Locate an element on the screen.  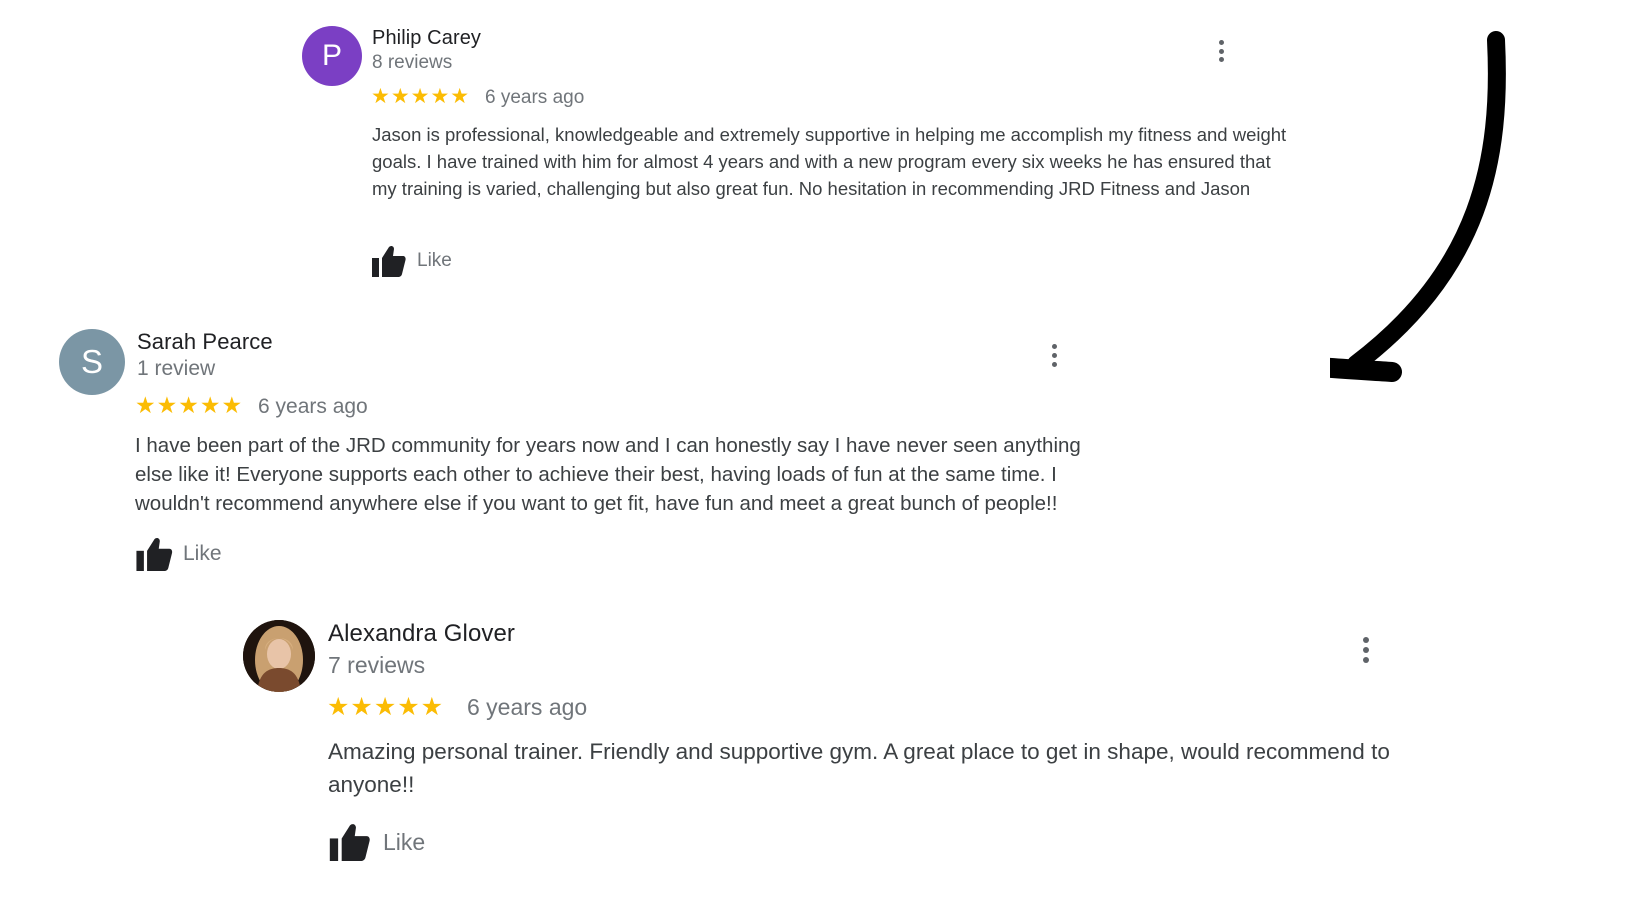
profile-photo is located at coordinates (279, 656).